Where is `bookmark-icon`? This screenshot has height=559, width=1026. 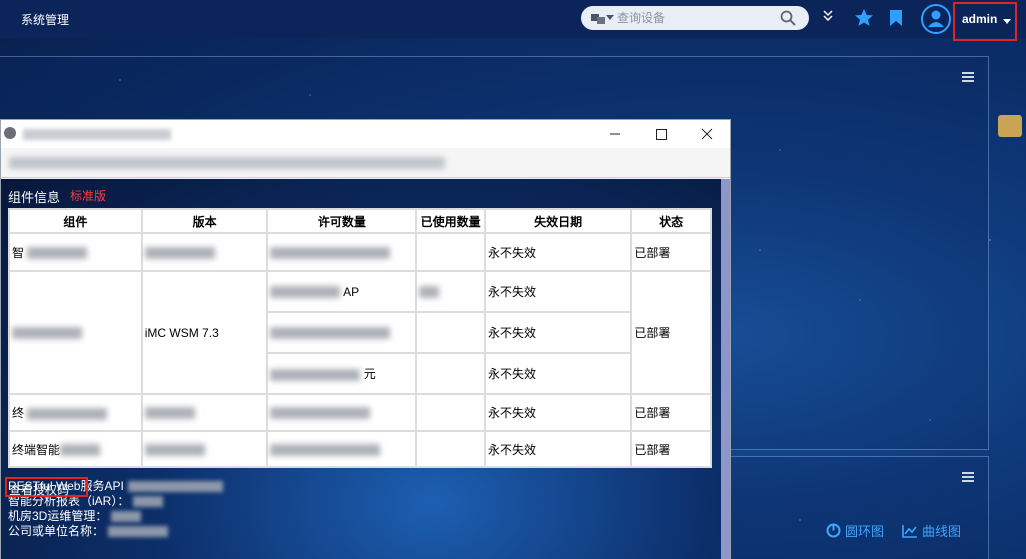 bookmark-icon is located at coordinates (896, 18).